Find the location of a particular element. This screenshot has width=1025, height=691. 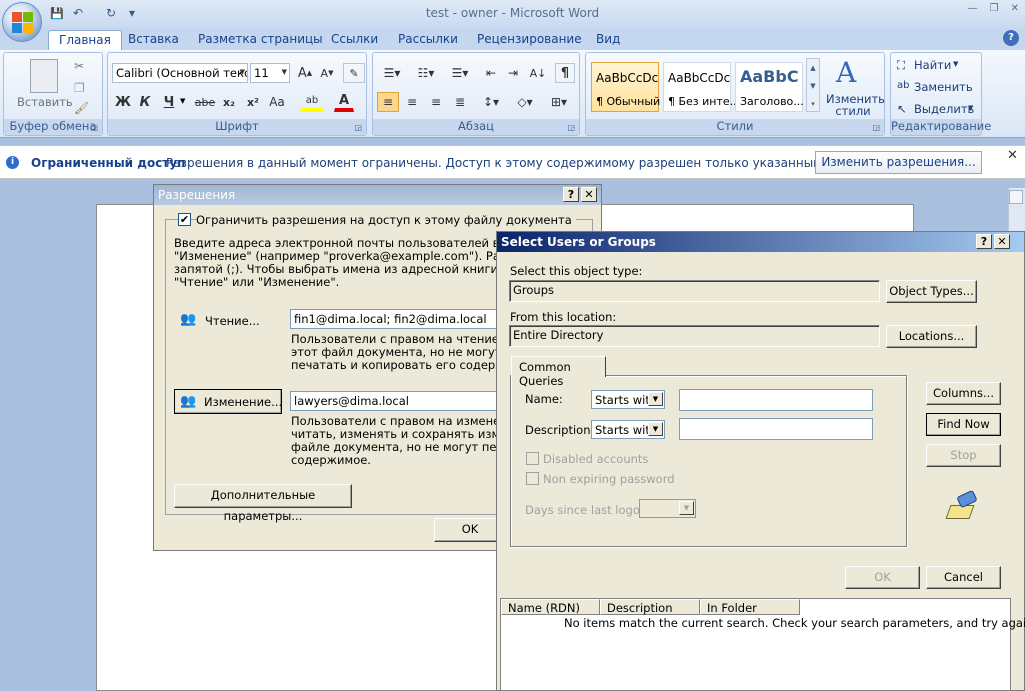

location-label: From this location: is located at coordinates (563, 317).